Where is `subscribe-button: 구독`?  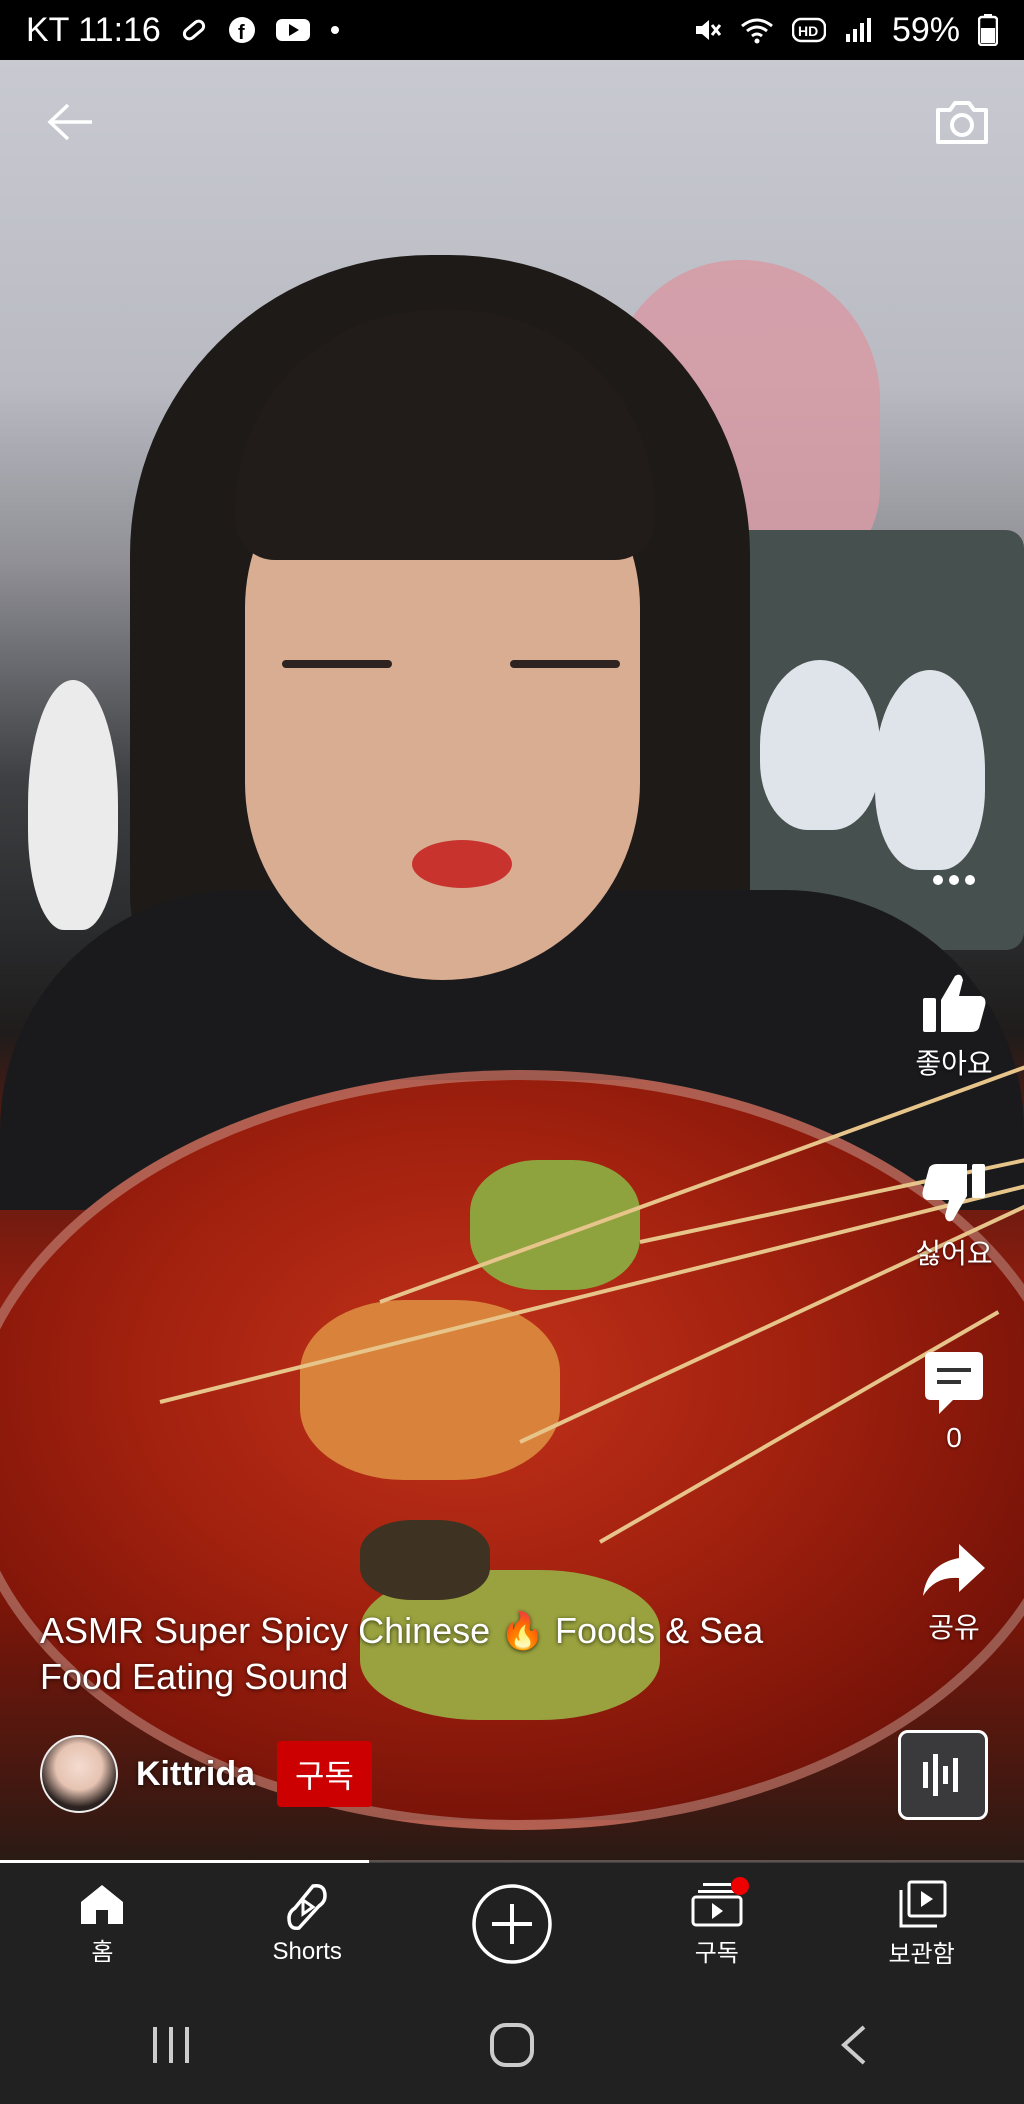 subscribe-button: 구독 is located at coordinates (324, 1774).